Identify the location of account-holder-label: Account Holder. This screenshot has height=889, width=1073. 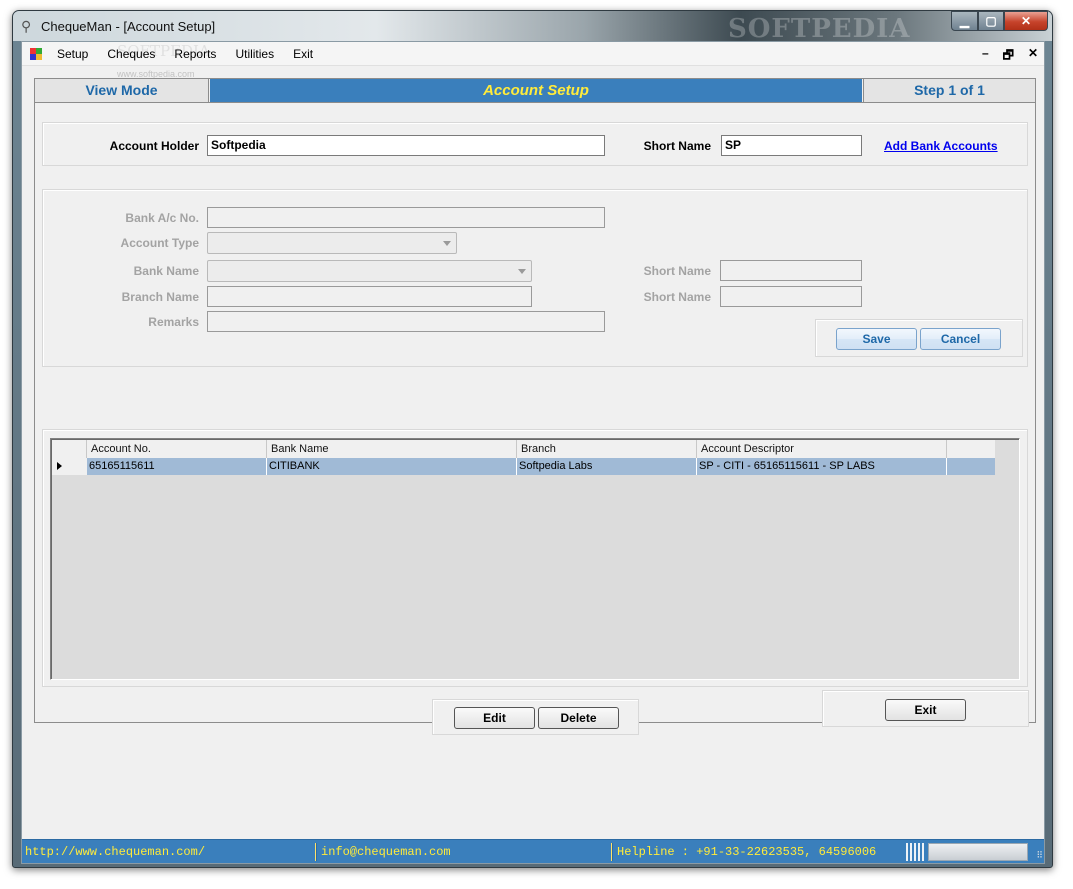
(154, 146).